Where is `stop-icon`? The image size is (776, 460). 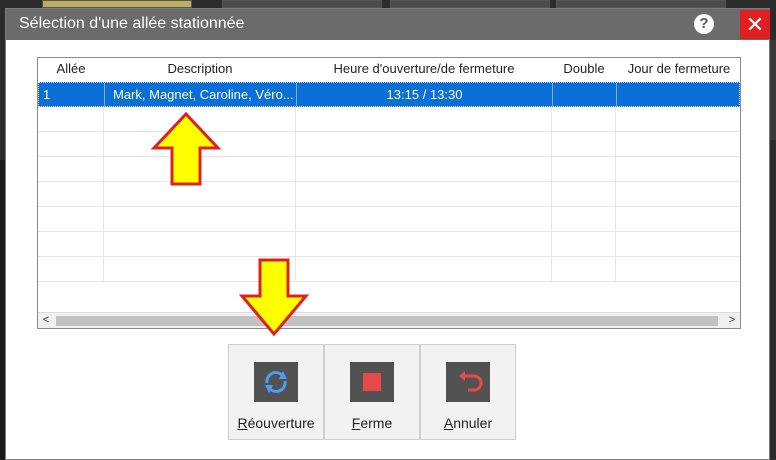
stop-icon is located at coordinates (372, 382).